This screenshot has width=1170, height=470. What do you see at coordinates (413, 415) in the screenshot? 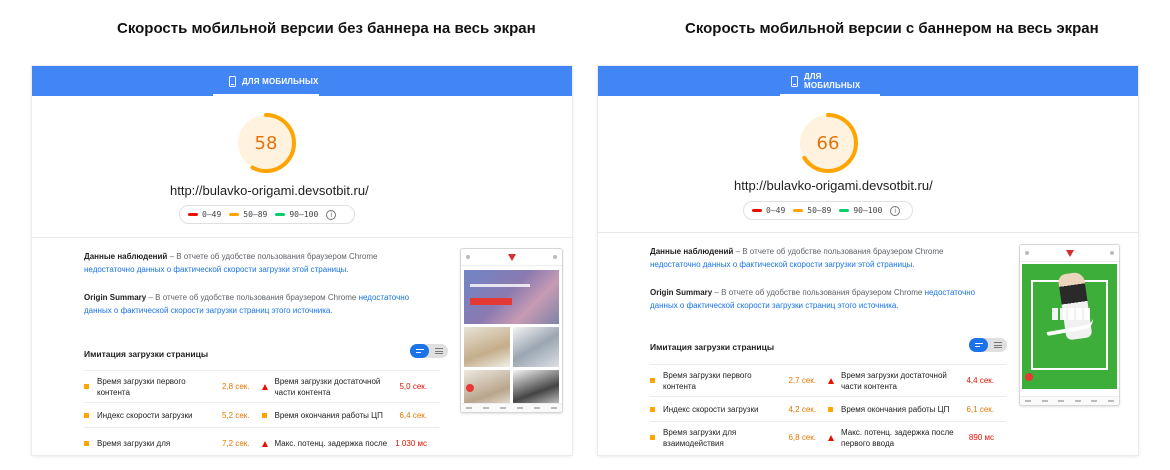
I see `metric-value: 6,4 сек.` at bounding box center [413, 415].